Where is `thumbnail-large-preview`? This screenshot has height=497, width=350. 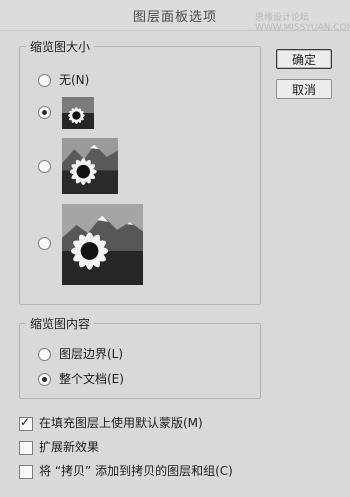
thumbnail-large-preview is located at coordinates (102, 244).